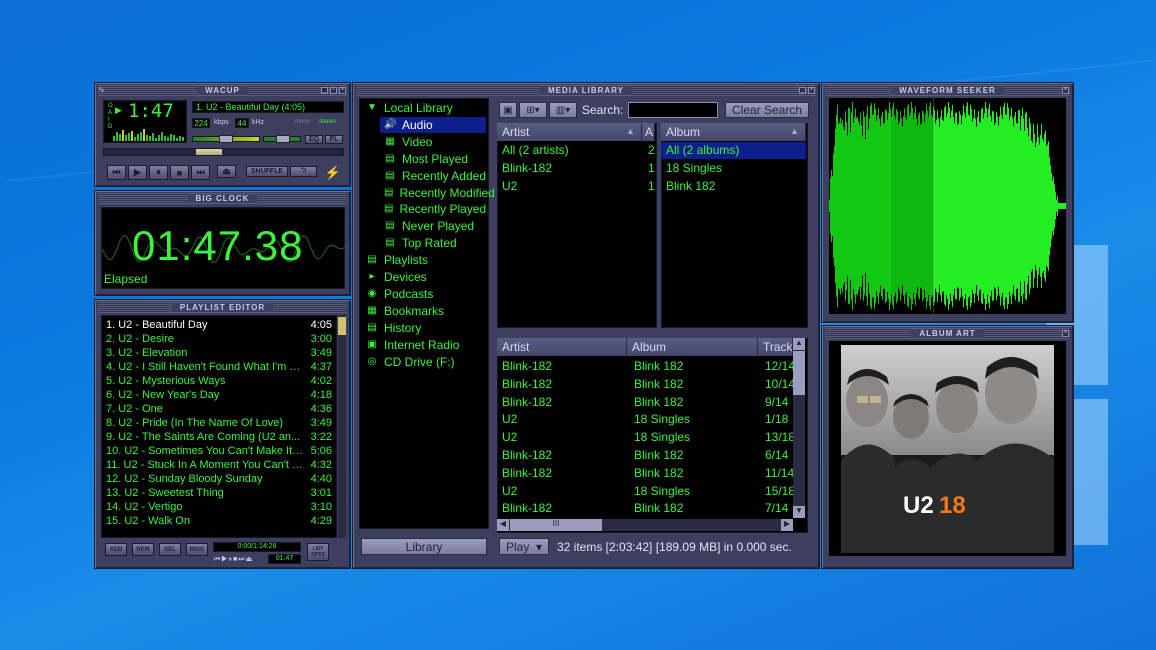 The image size is (1156, 650). What do you see at coordinates (219, 480) in the screenshot?
I see `playlist-item: 12. U2 - Sunday Bloody Sunday 4:40` at bounding box center [219, 480].